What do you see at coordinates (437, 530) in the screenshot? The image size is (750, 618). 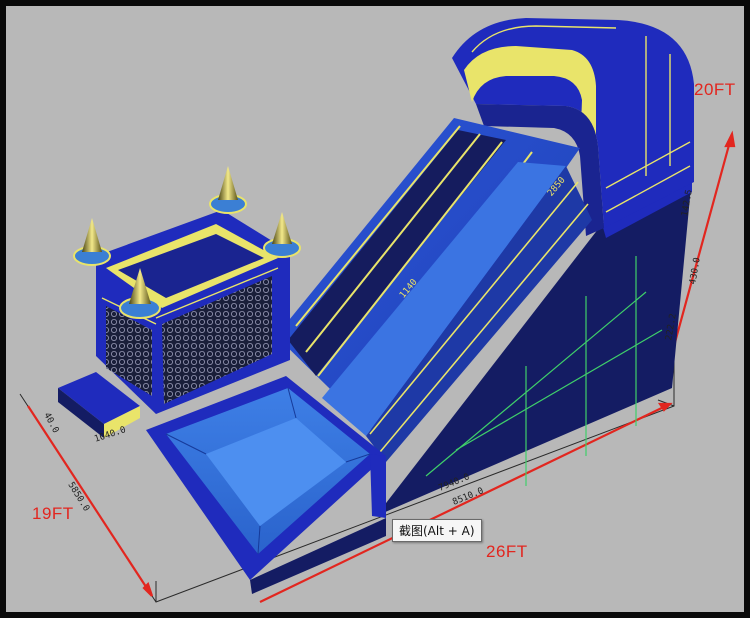 I see `screenshot-tooltip: 截图(Alt + A)` at bounding box center [437, 530].